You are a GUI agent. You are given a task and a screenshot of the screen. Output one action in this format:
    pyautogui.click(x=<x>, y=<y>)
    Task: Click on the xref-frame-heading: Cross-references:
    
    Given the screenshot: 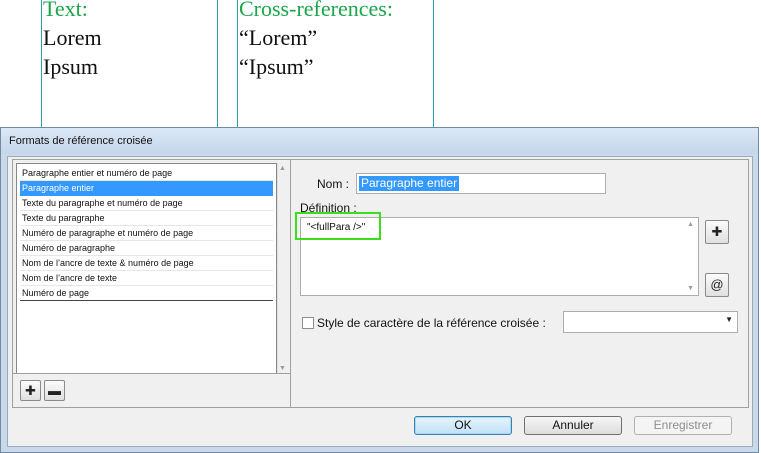 What is the action you would take?
    pyautogui.click(x=316, y=10)
    